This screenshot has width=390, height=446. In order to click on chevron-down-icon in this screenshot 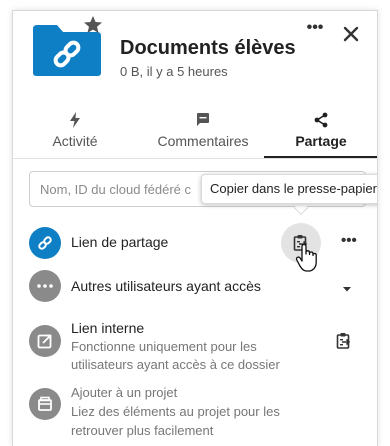, I will do `click(347, 289)`.